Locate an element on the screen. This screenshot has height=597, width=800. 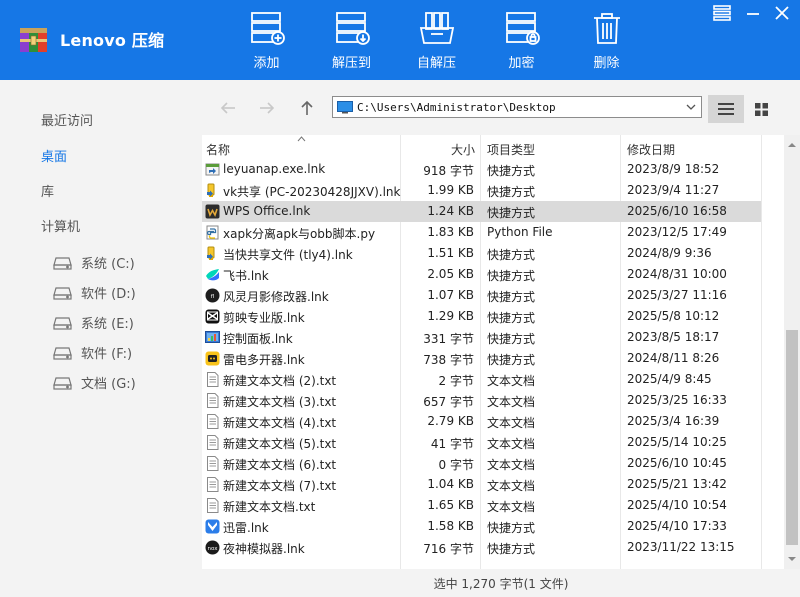
grid-view-button is located at coordinates (761, 109).